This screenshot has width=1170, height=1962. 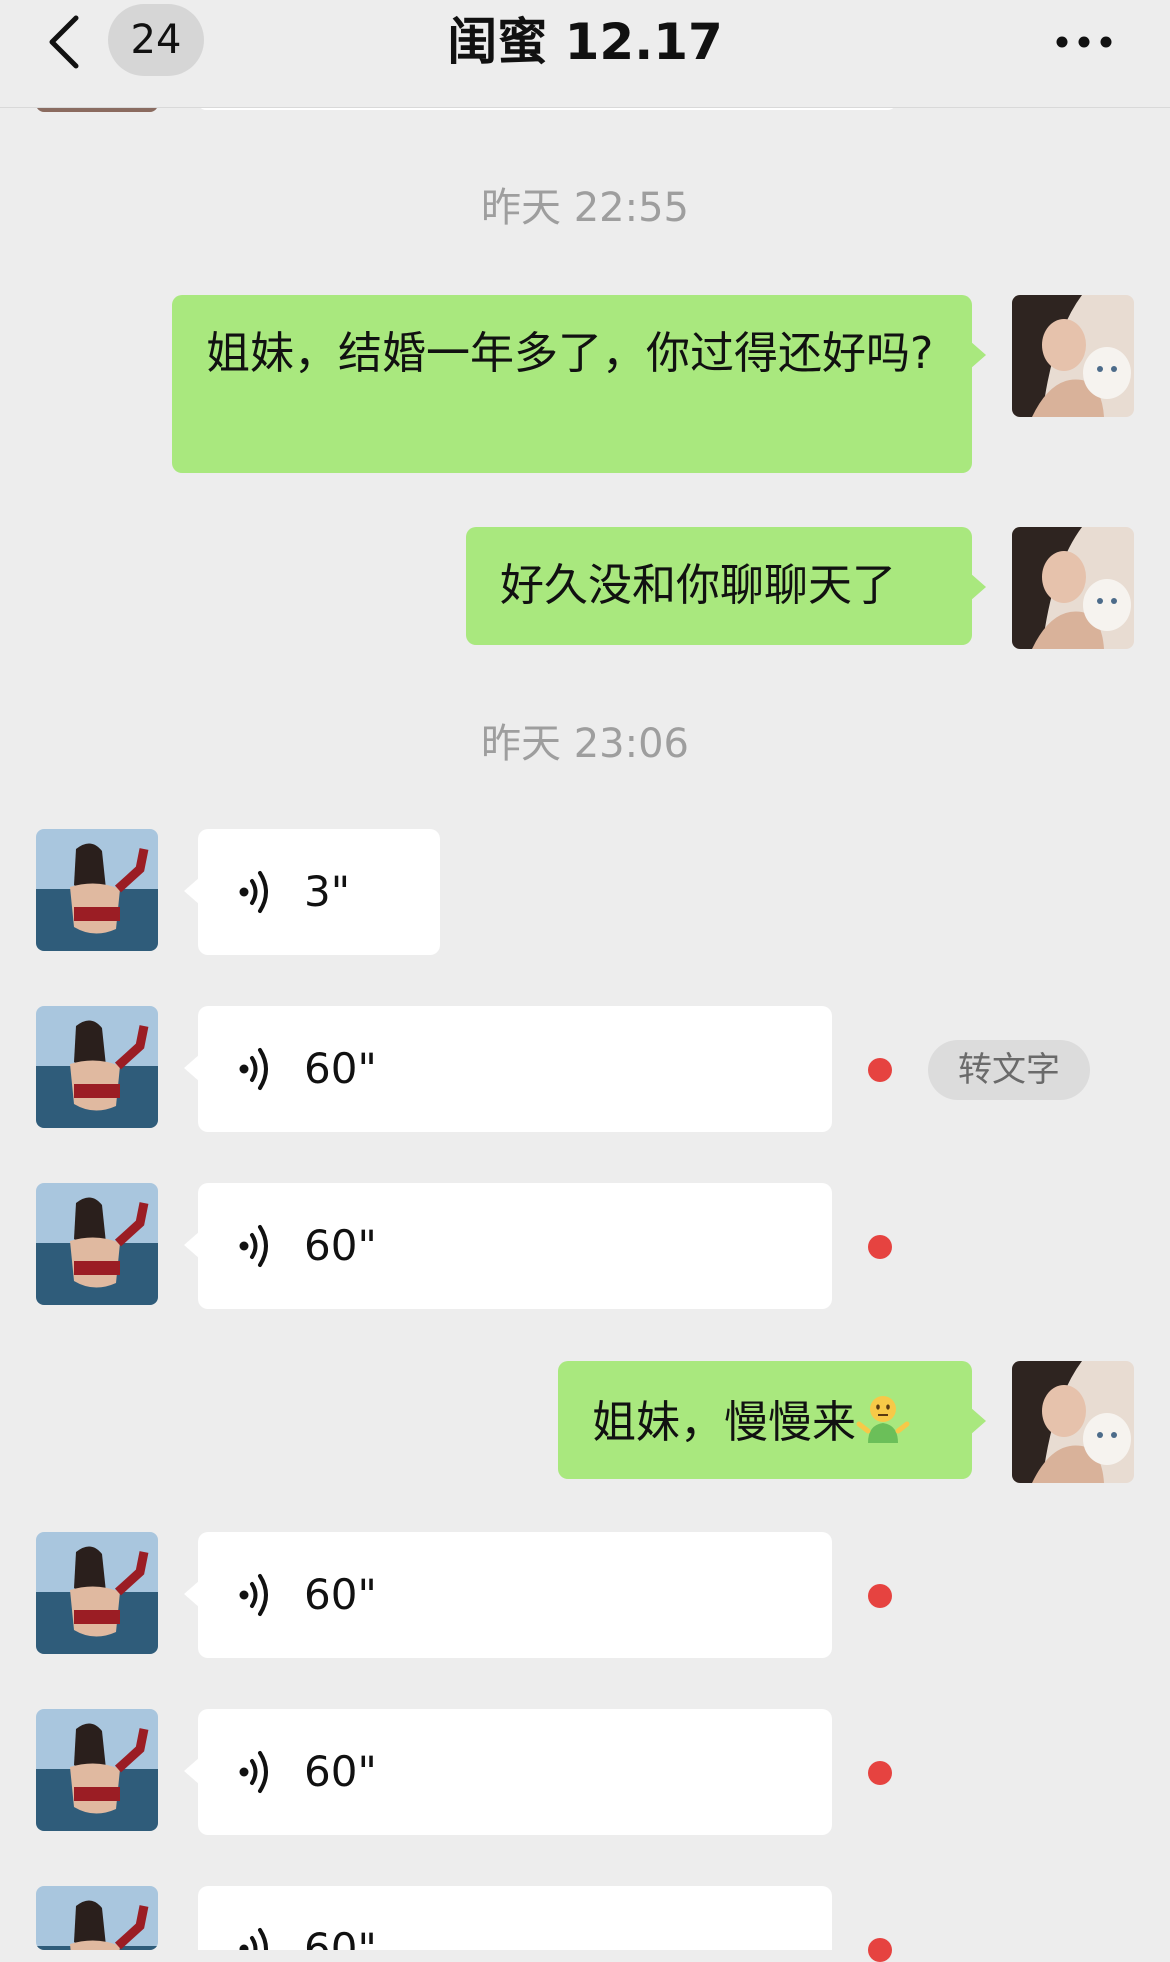 I want to click on voice-message: 3", so click(x=312, y=892).